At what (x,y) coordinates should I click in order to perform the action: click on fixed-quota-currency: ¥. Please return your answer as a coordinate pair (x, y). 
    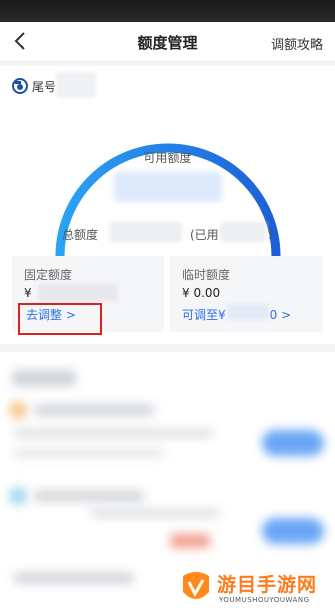
    Looking at the image, I should click on (28, 293).